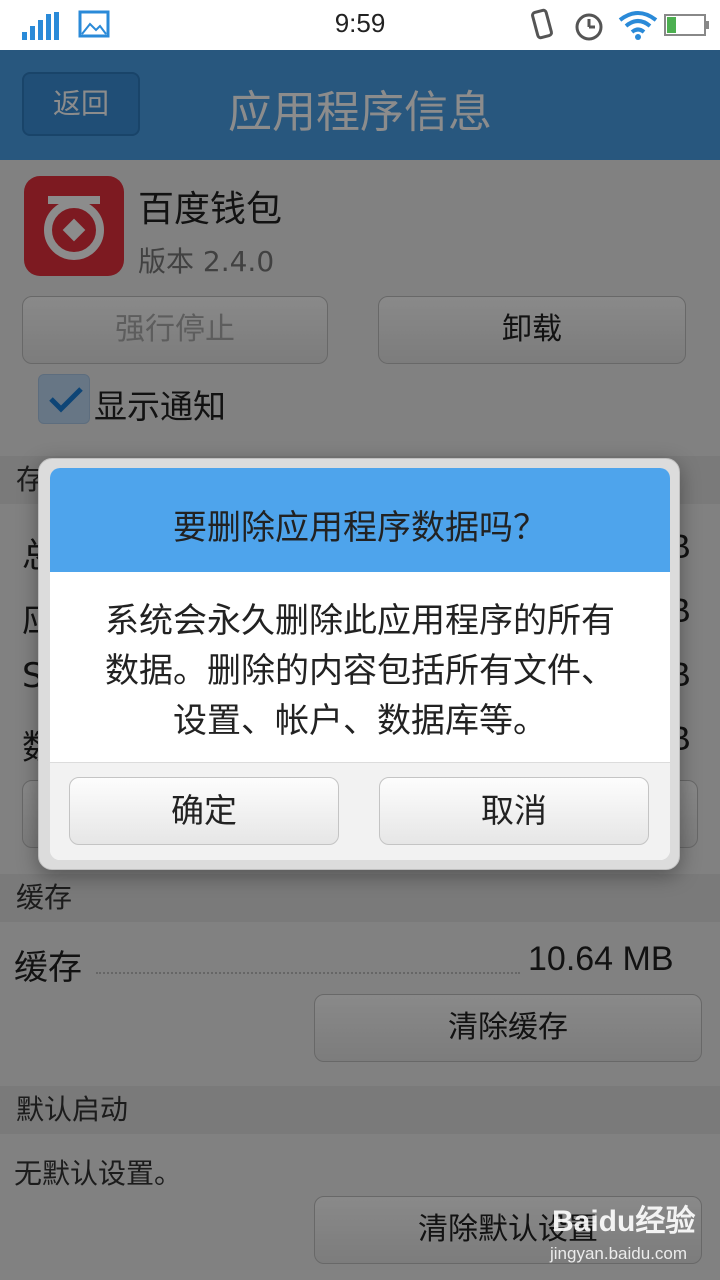  I want to click on dialog-title: 要删除应用程序数据吗？, so click(360, 528).